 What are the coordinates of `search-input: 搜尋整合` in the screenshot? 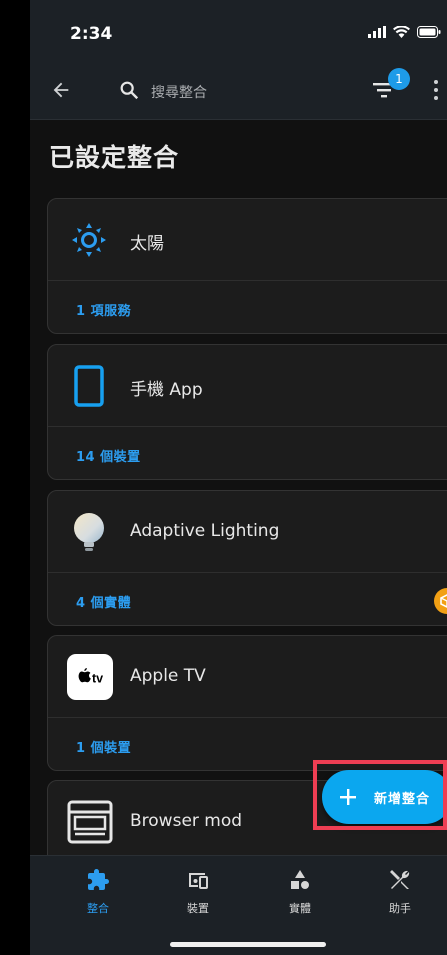 It's located at (179, 92).